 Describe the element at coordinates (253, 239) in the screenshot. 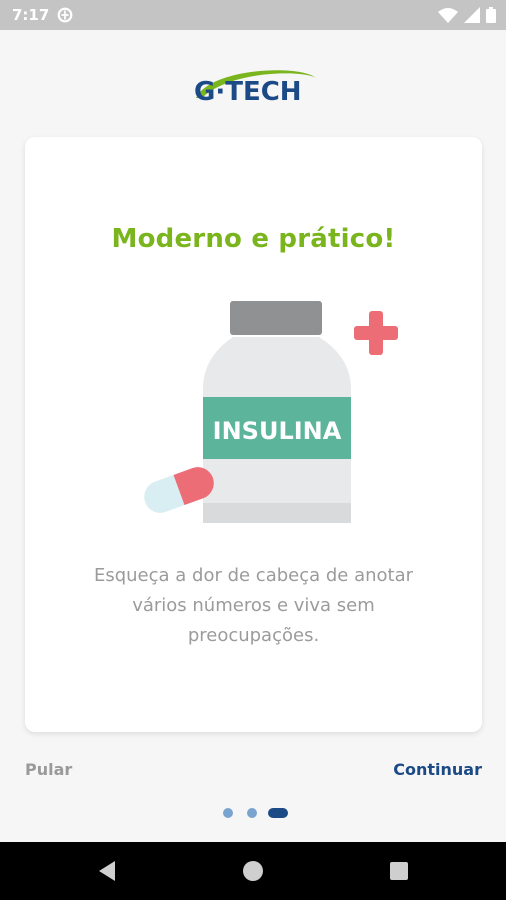

I see `onboarding-title: Moderno e prático!` at that location.